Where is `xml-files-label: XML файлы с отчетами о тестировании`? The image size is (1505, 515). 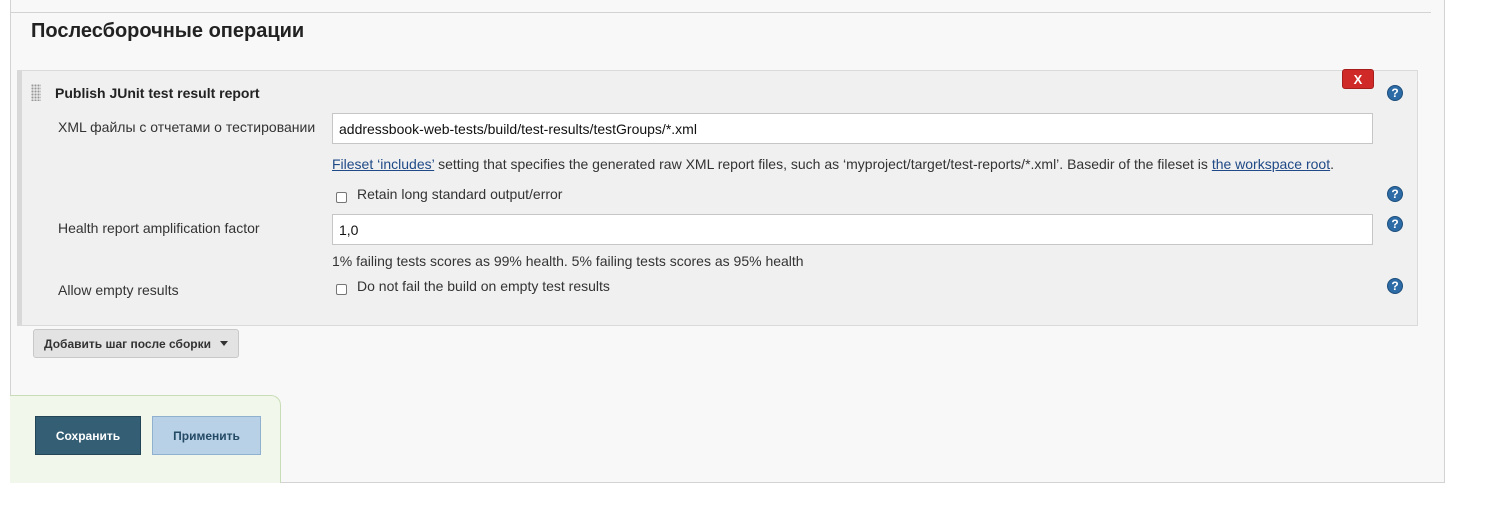 xml-files-label: XML файлы с отчетами о тестировании is located at coordinates (187, 127).